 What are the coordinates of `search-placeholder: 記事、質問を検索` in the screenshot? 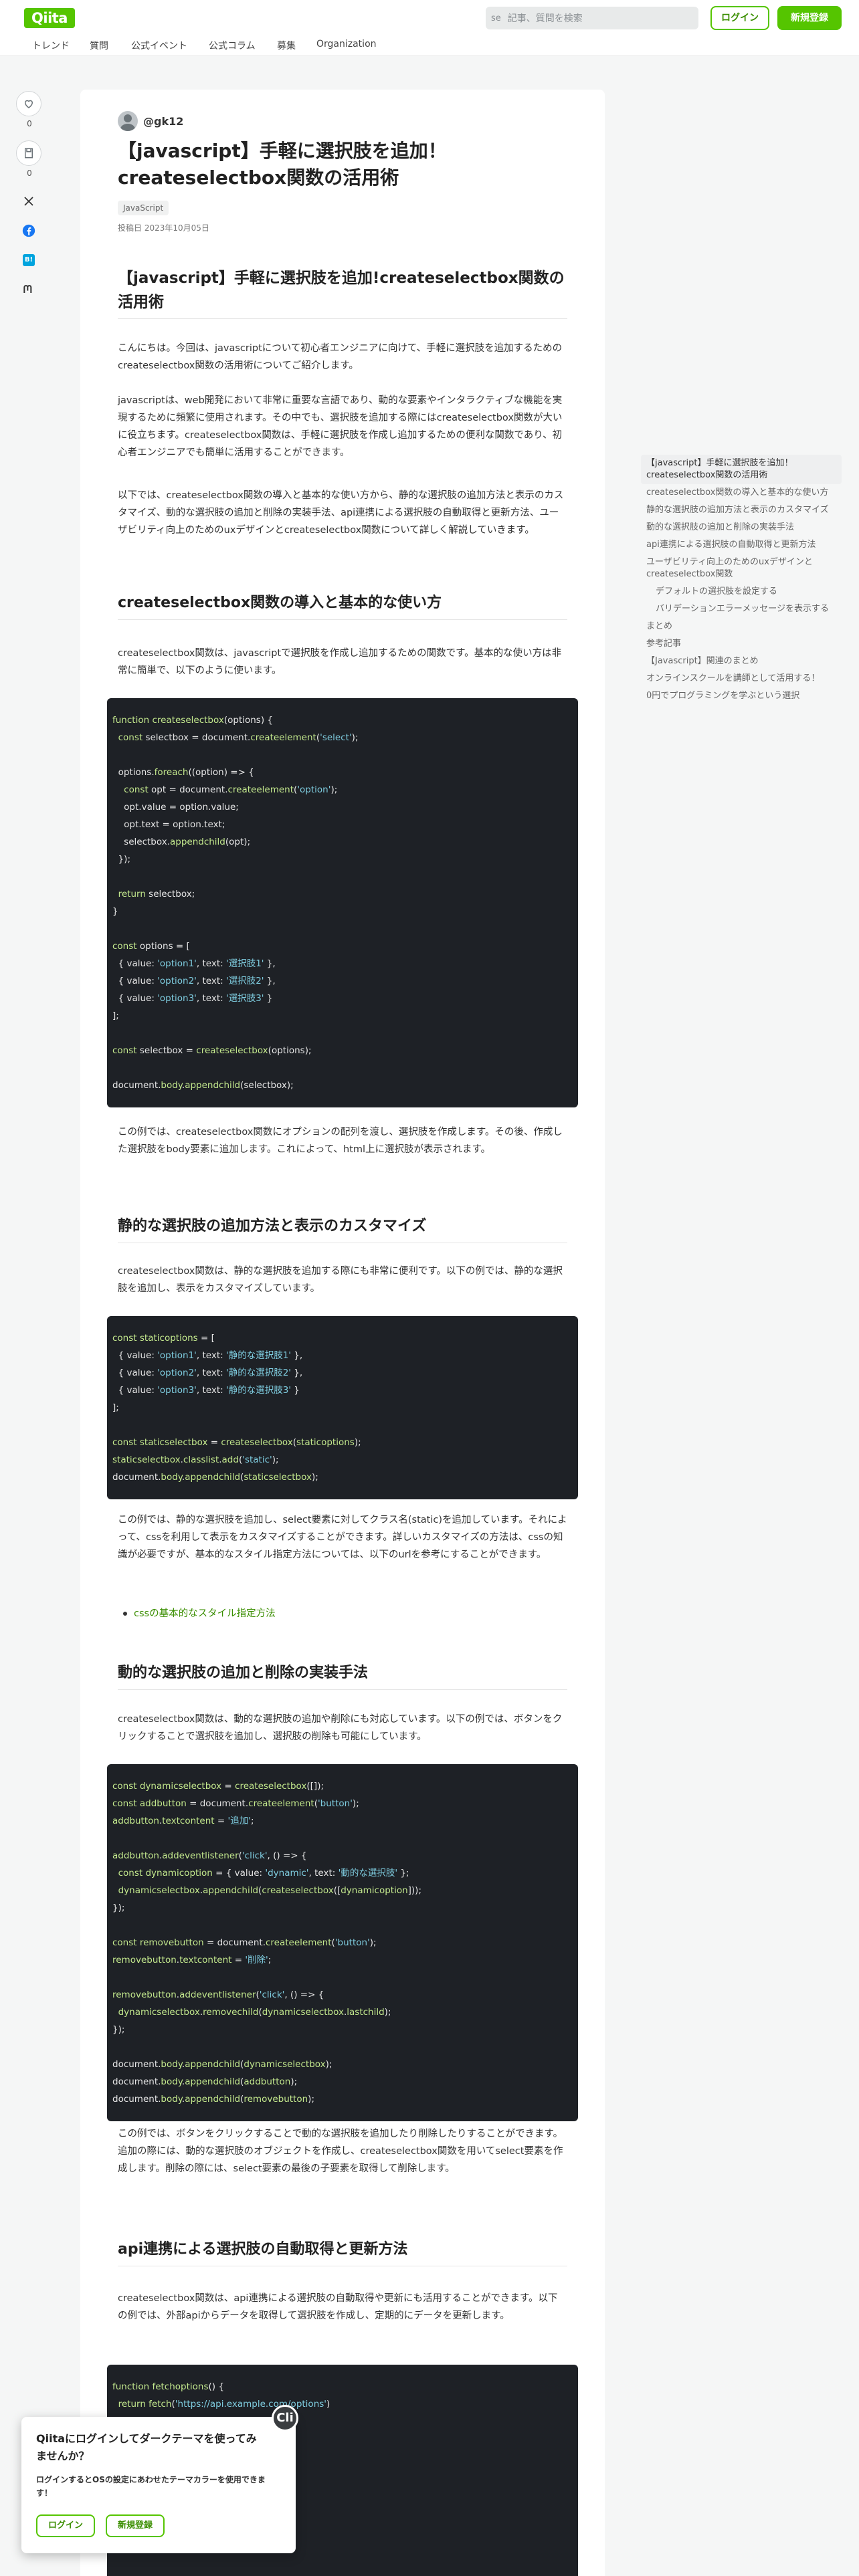 It's located at (545, 18).